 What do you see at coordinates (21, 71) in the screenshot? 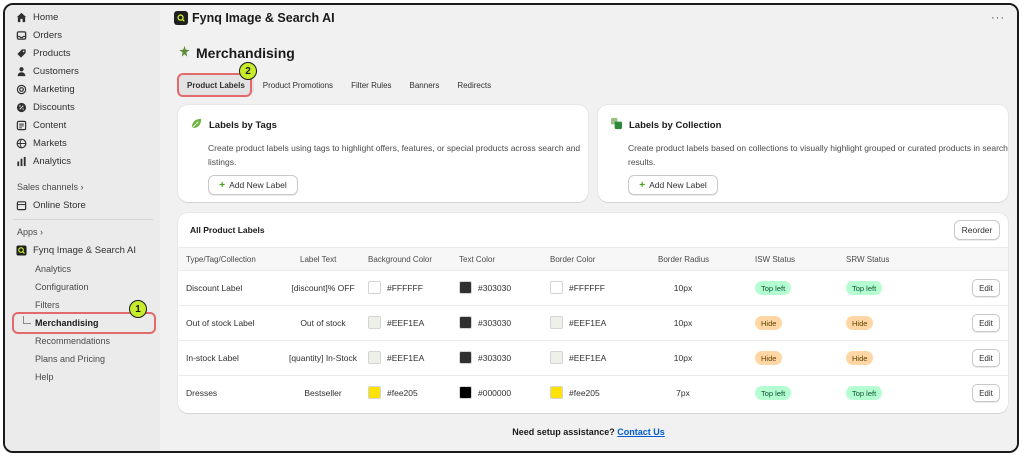
I see `person-icon` at bounding box center [21, 71].